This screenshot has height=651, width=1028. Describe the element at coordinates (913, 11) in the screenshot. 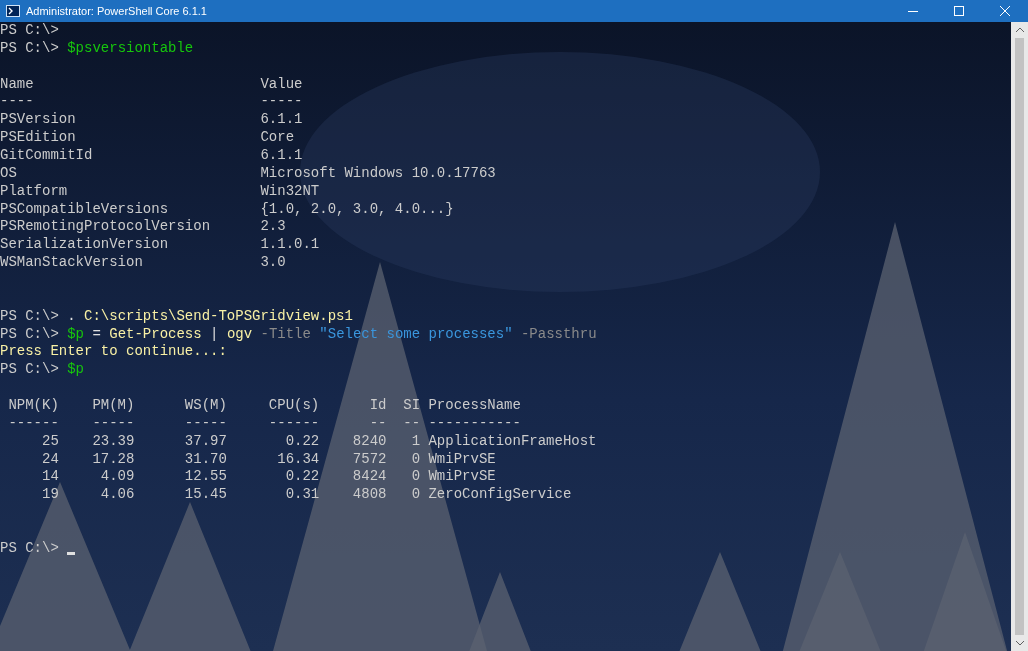

I see `minimize-icon` at that location.